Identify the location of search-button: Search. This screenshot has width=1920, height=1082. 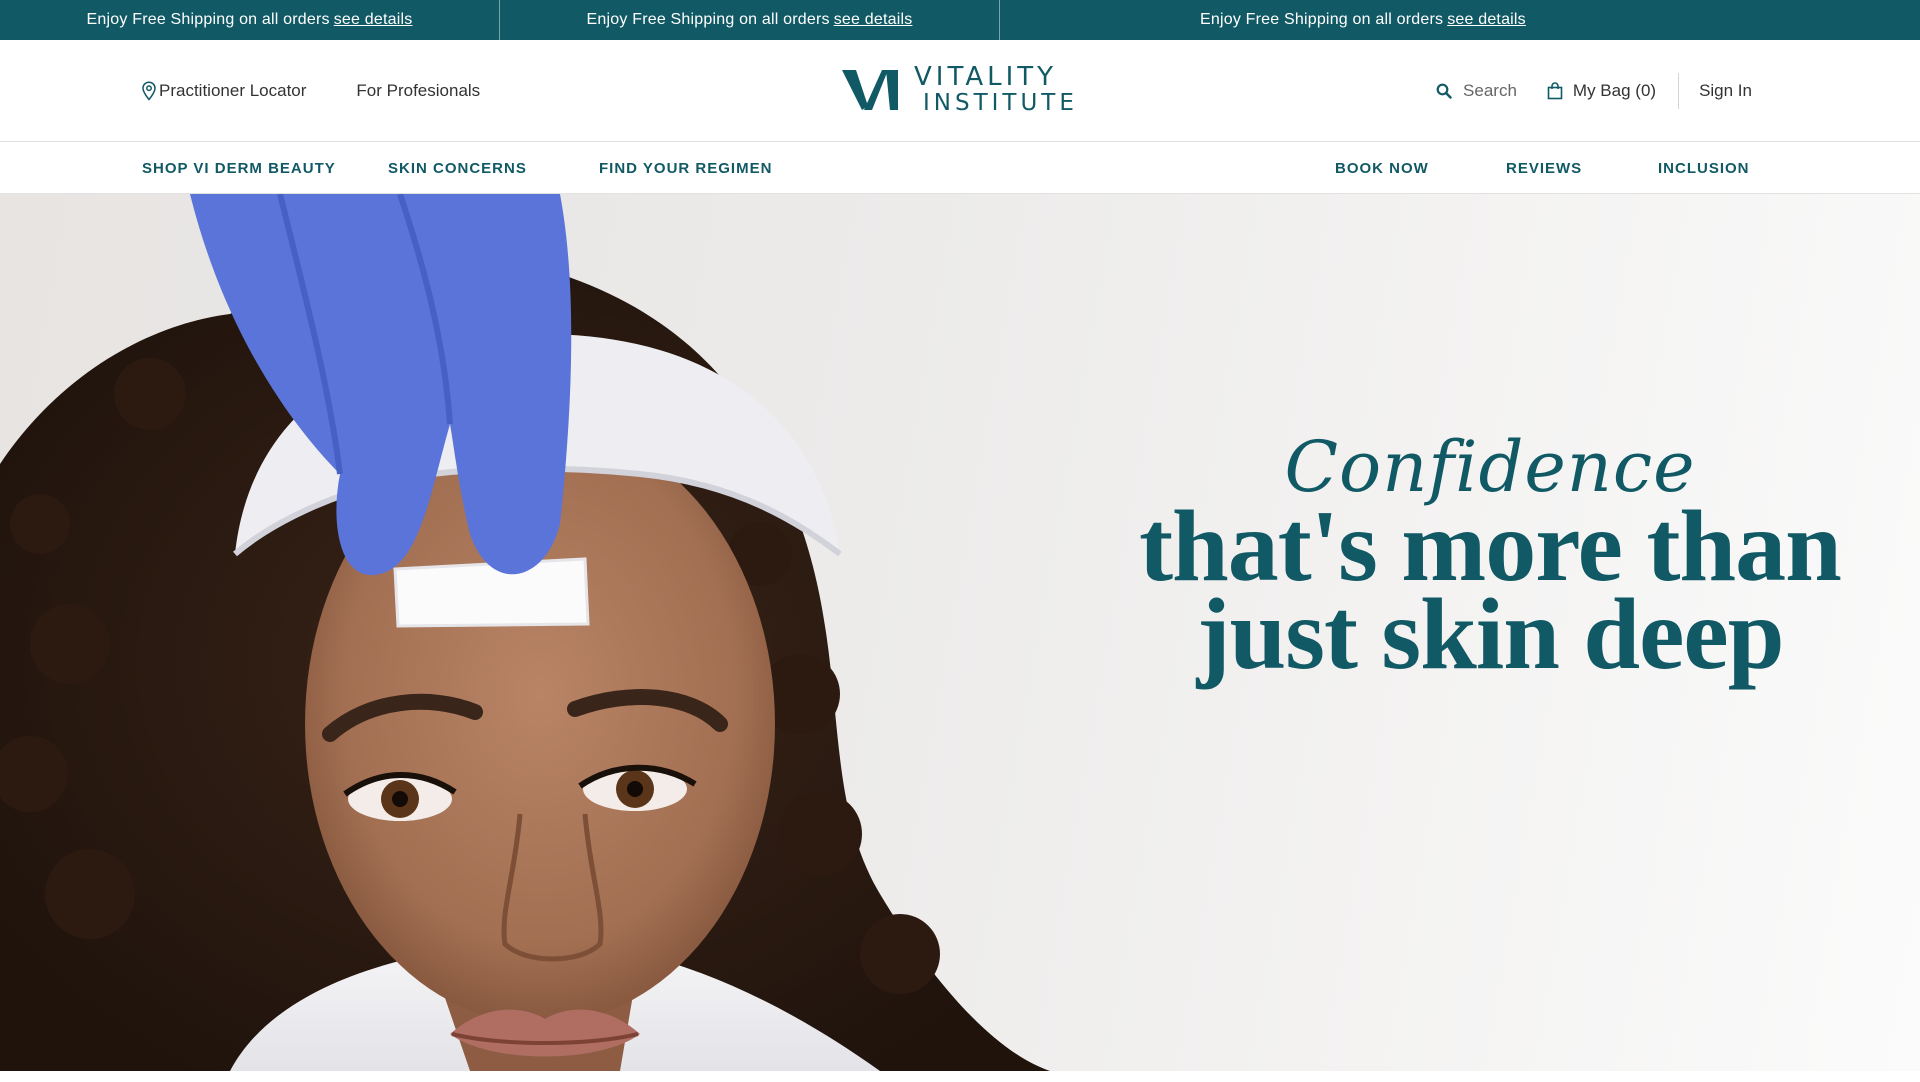
(1476, 91).